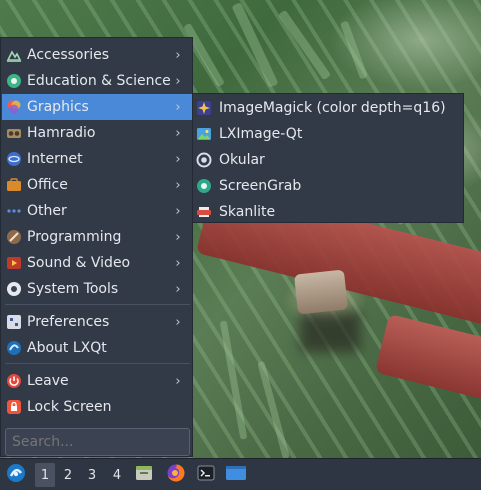 The width and height of the screenshot is (481, 490). Describe the element at coordinates (14, 211) in the screenshot. I see `other-icon` at that location.